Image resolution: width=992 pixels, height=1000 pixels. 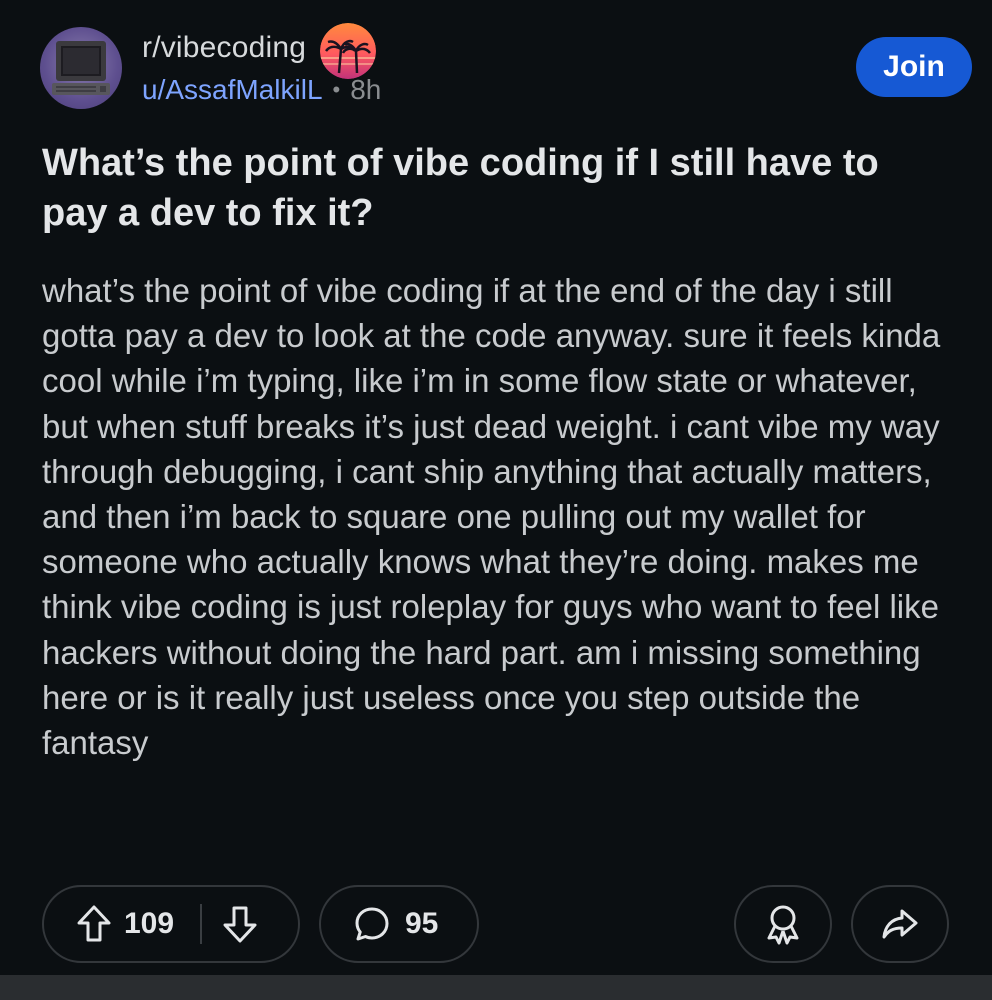 What do you see at coordinates (201, 924) in the screenshot?
I see `vote-divider` at bounding box center [201, 924].